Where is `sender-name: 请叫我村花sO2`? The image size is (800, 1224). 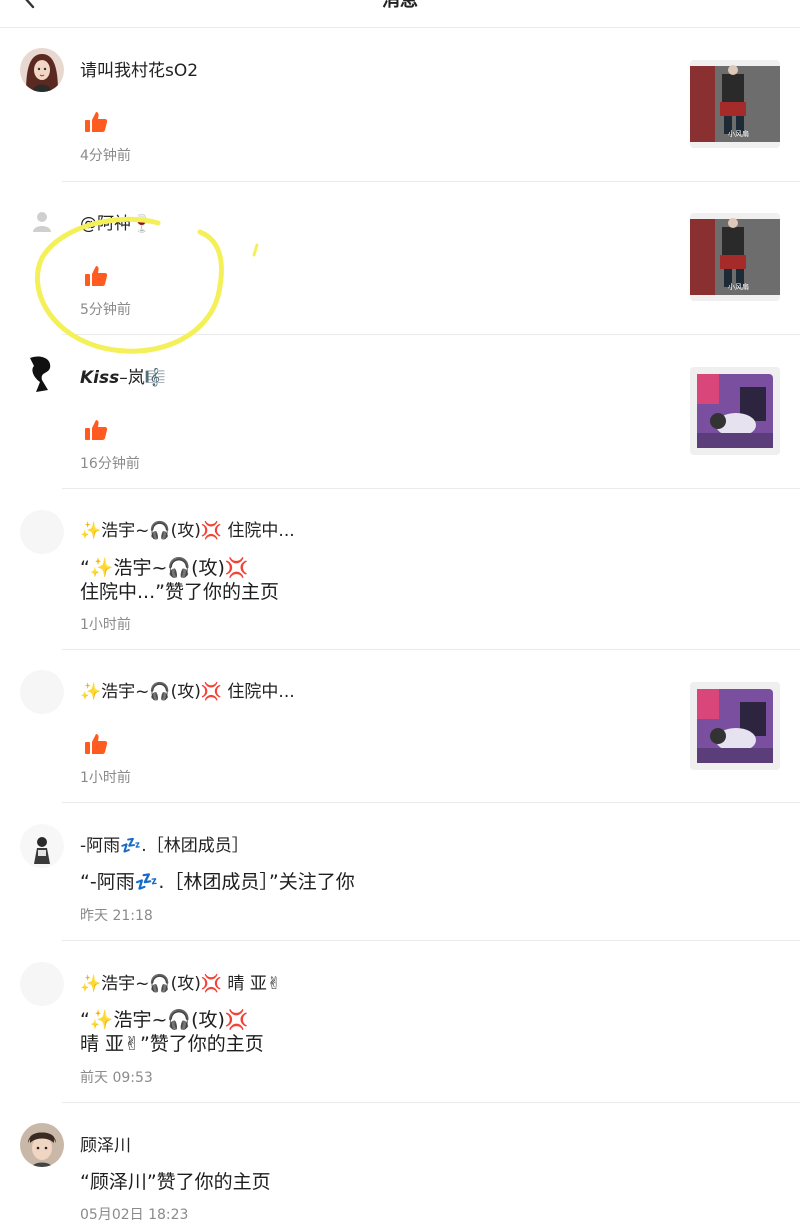
sender-name: 请叫我村花sO2 is located at coordinates (139, 71).